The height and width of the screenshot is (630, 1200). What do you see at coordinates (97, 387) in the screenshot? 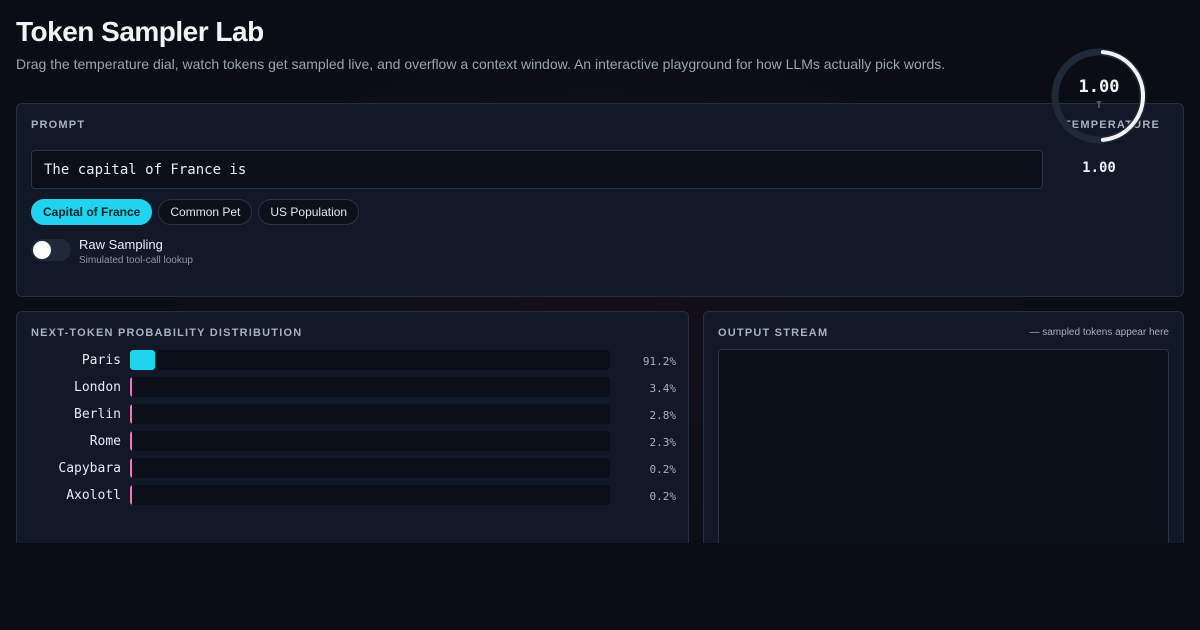
I see `token-label: London` at bounding box center [97, 387].